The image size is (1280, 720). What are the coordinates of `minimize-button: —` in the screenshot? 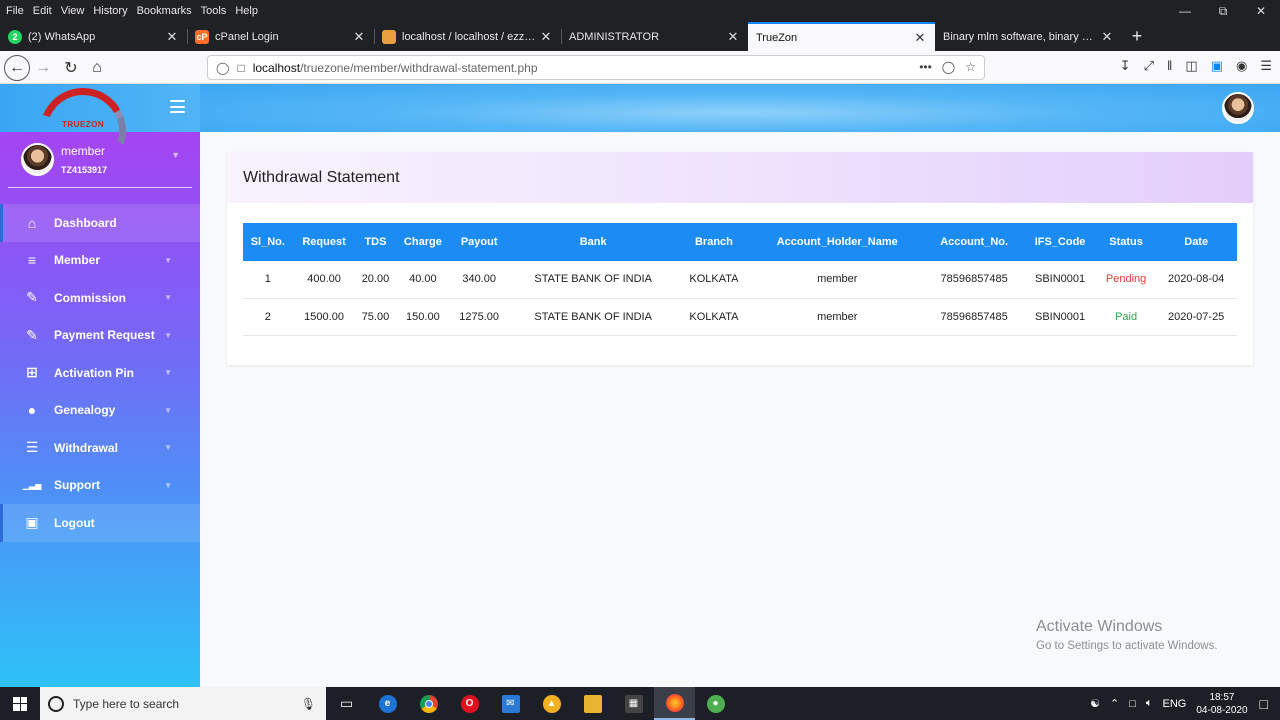 It's located at (1185, 11).